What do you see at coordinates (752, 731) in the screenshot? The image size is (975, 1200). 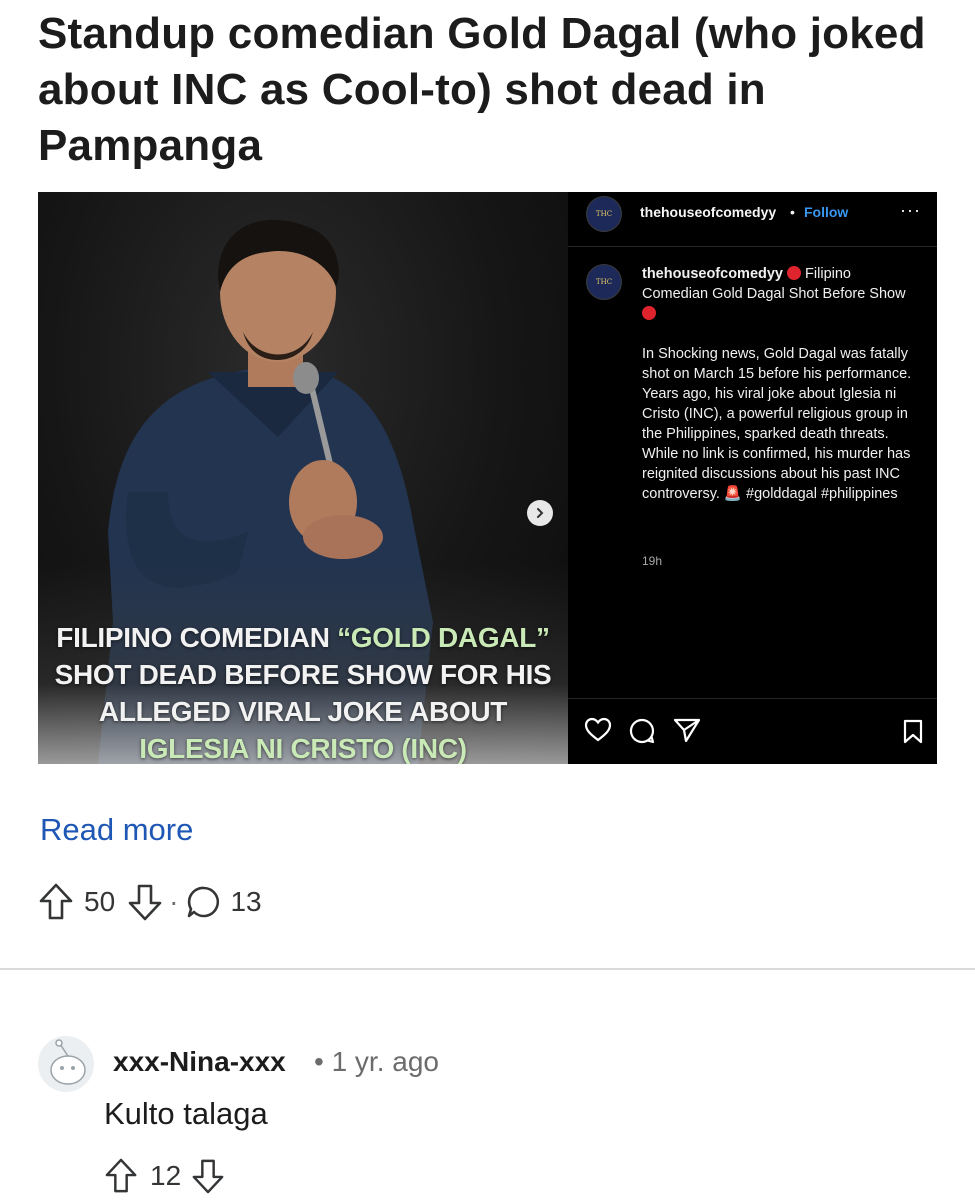 I see `ig-action-bar` at bounding box center [752, 731].